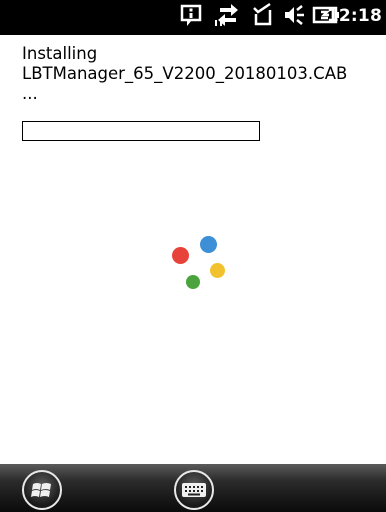 This screenshot has height=512, width=386. I want to click on status-bar: 12:18, so click(193, 17).